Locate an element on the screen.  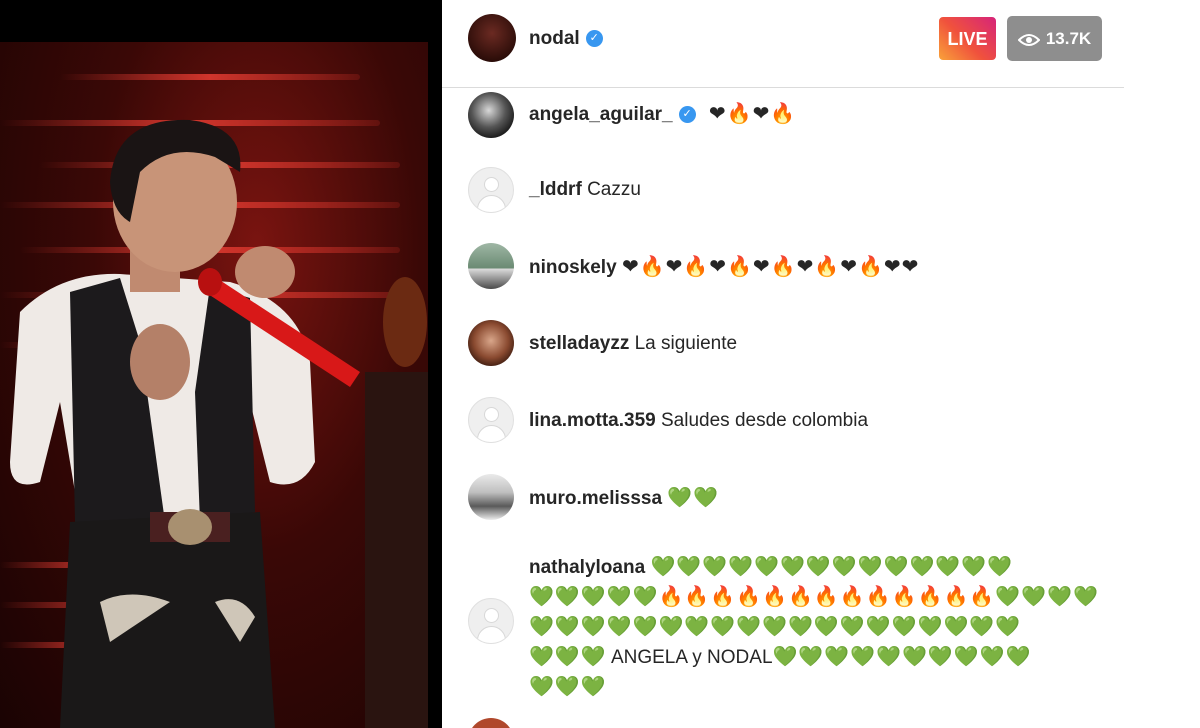
host-avatar is located at coordinates (492, 38).